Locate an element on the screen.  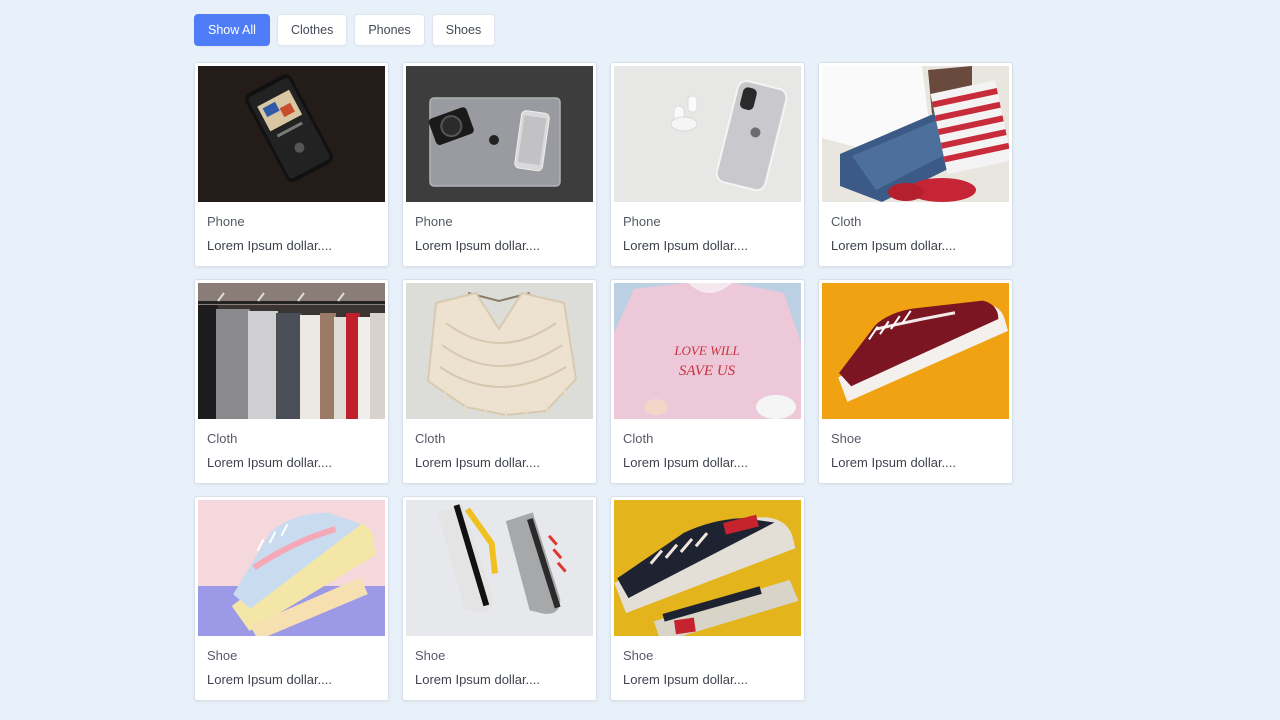
filter-shoes-button: Shoes is located at coordinates (463, 30).